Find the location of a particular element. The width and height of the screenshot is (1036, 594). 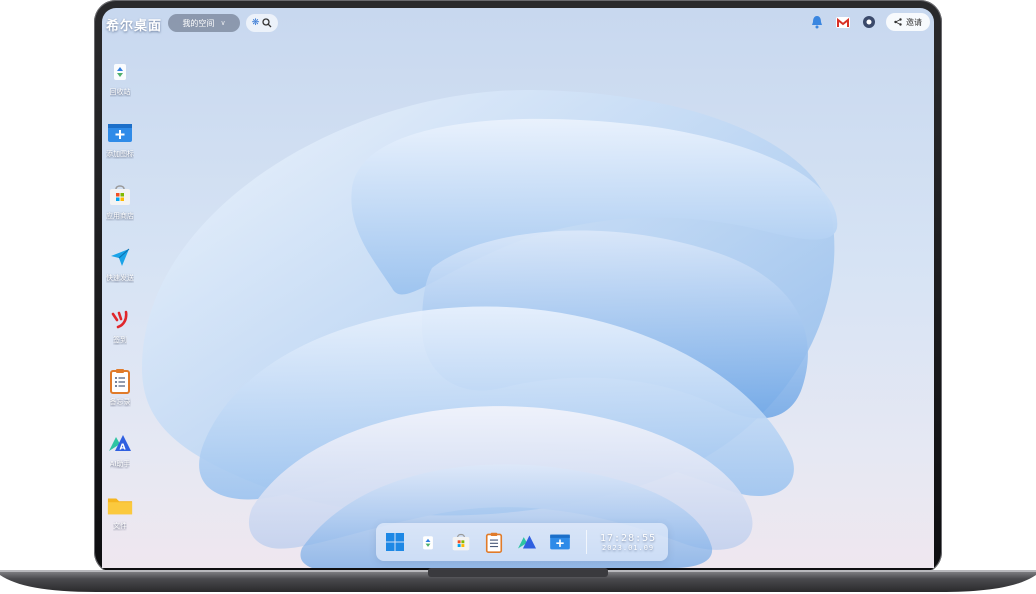

mail-icon is located at coordinates (843, 22).